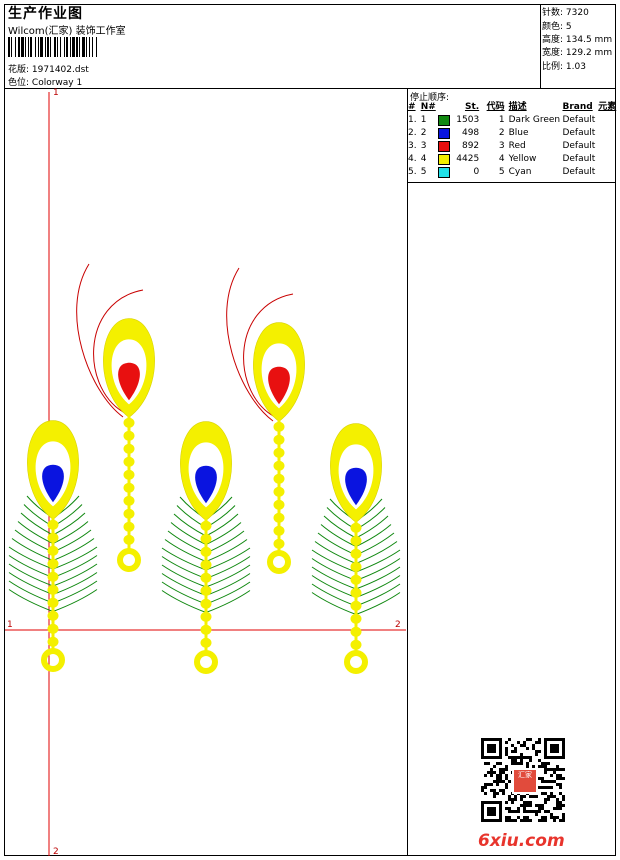 Image resolution: width=620 pixels, height=860 pixels. What do you see at coordinates (279, 562) in the screenshot?
I see `stem-ring` at bounding box center [279, 562].